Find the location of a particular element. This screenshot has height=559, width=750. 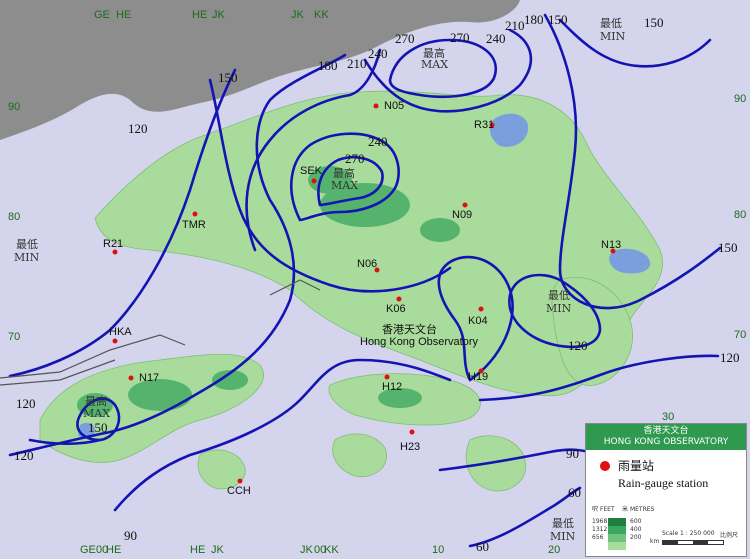

legend-title-zh: 香港天文台 is located at coordinates (666, 431).